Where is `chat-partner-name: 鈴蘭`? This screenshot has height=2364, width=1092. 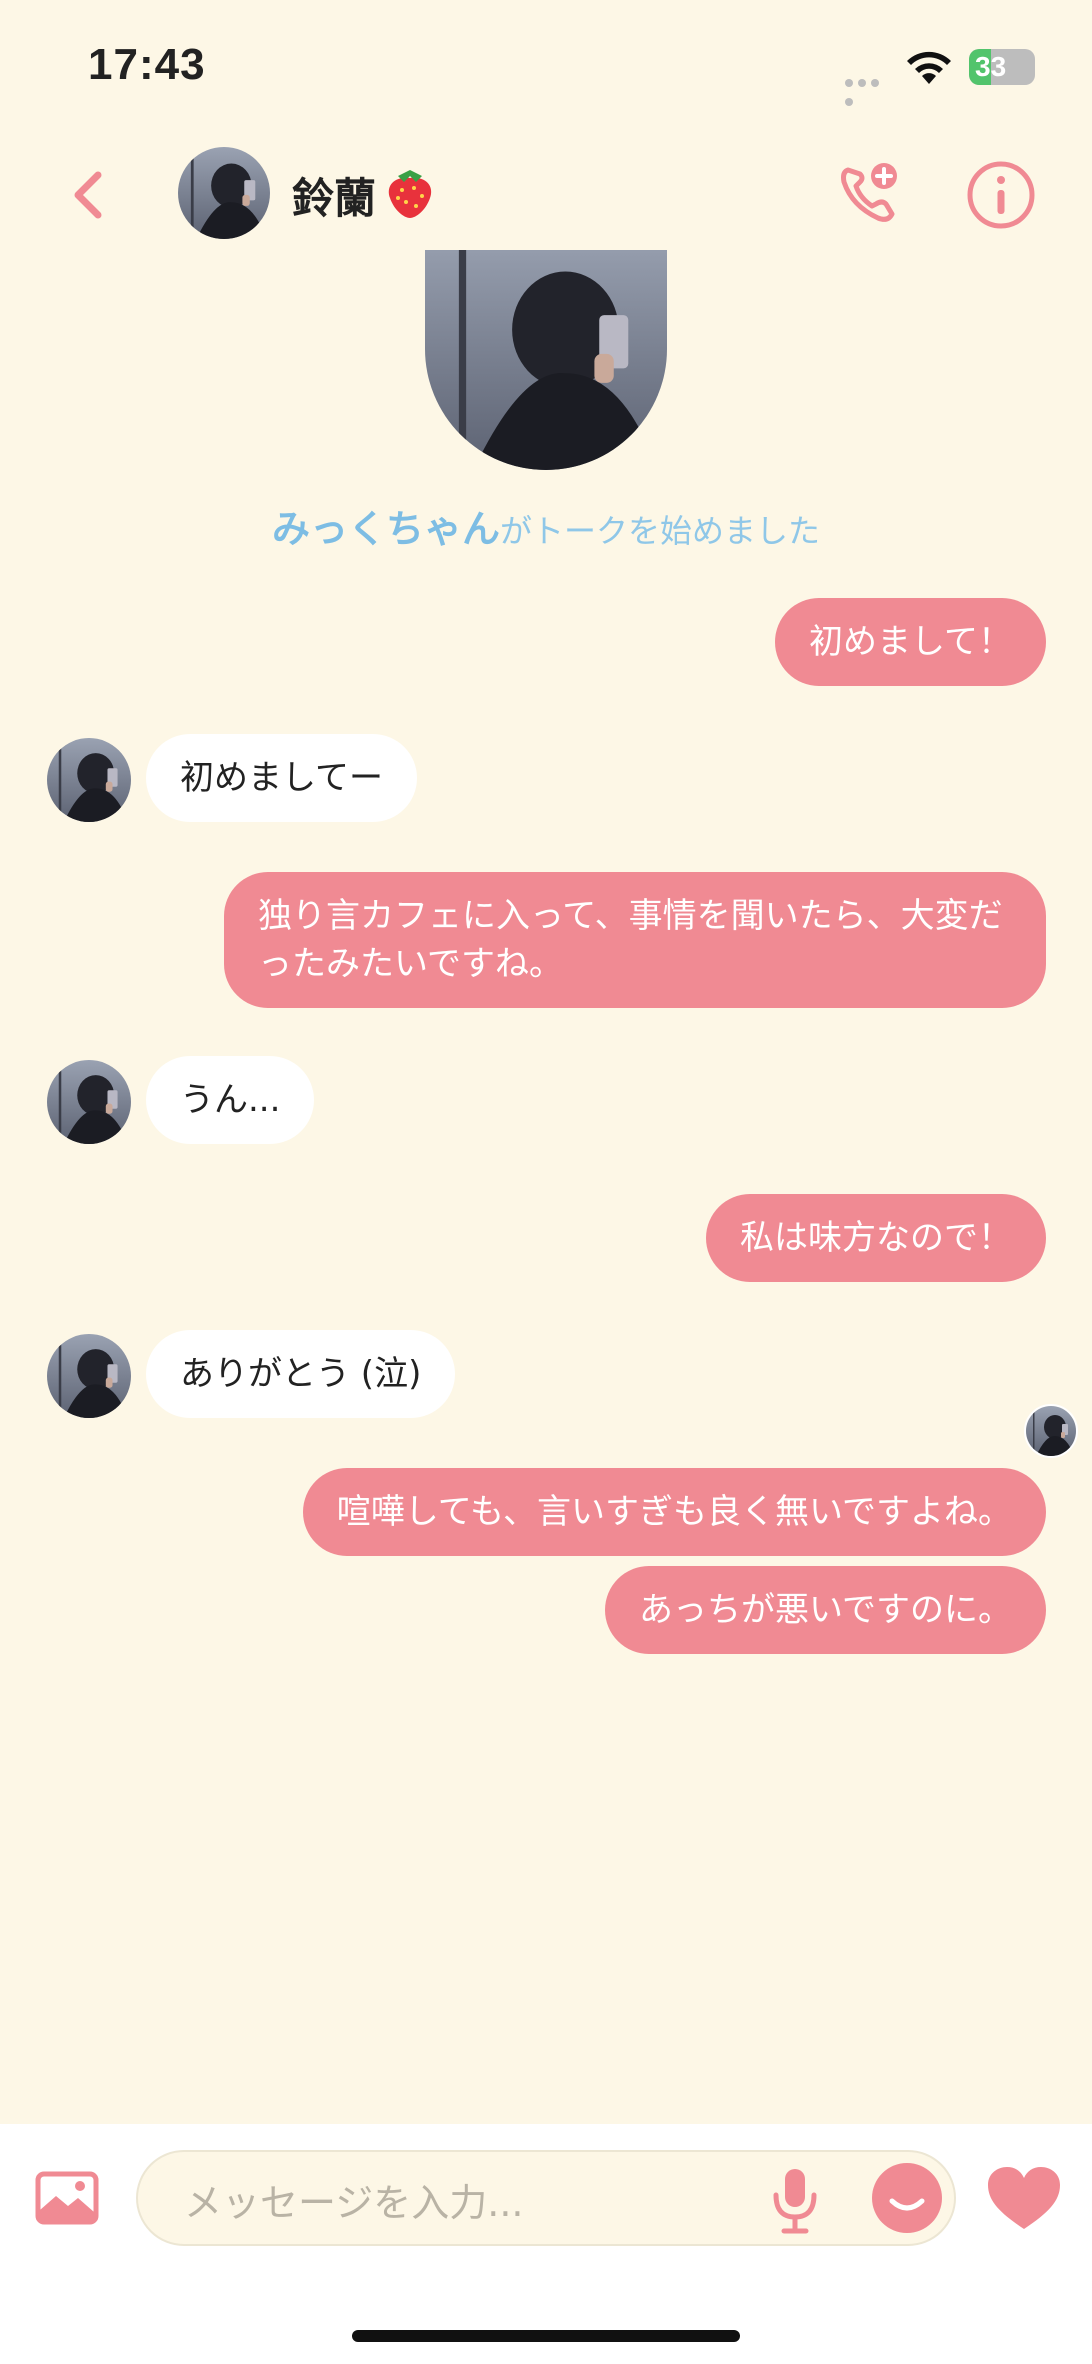
chat-partner-name: 鈴蘭 is located at coordinates (334, 195).